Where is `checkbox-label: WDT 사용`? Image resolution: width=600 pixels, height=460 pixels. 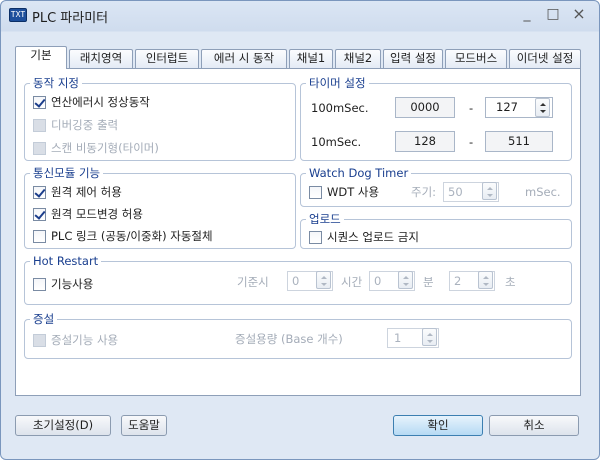 checkbox-label: WDT 사용 is located at coordinates (353, 192).